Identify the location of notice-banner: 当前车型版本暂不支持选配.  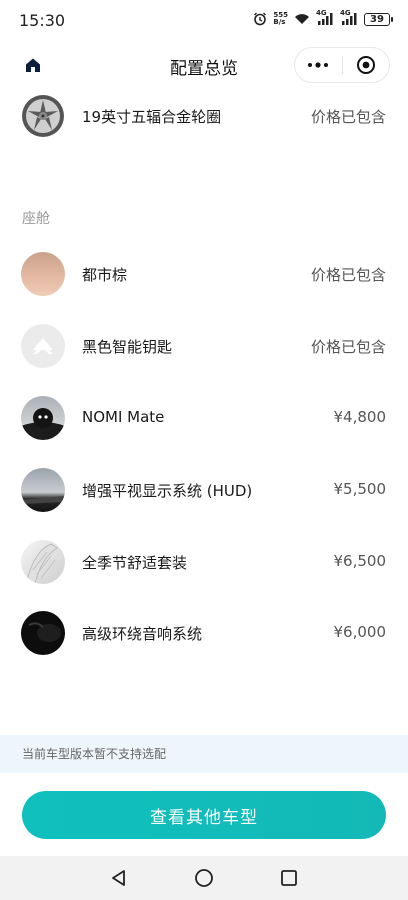
(204, 754).